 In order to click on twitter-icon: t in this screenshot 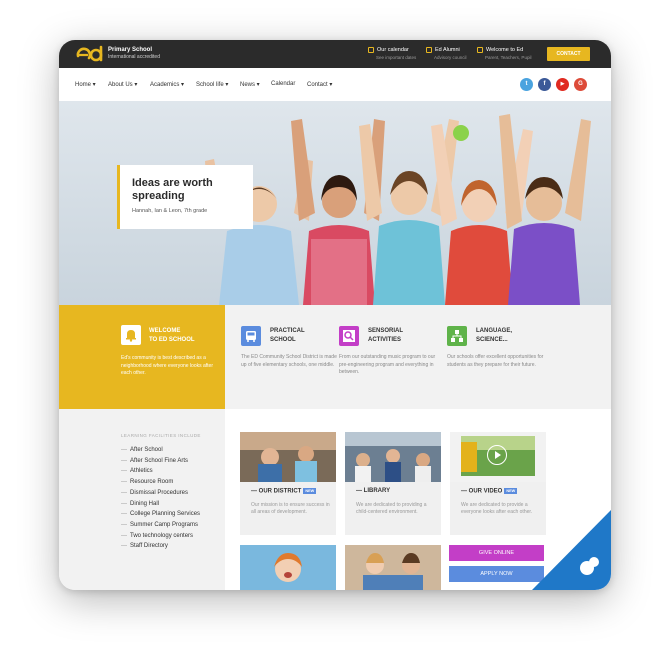, I will do `click(526, 84)`.